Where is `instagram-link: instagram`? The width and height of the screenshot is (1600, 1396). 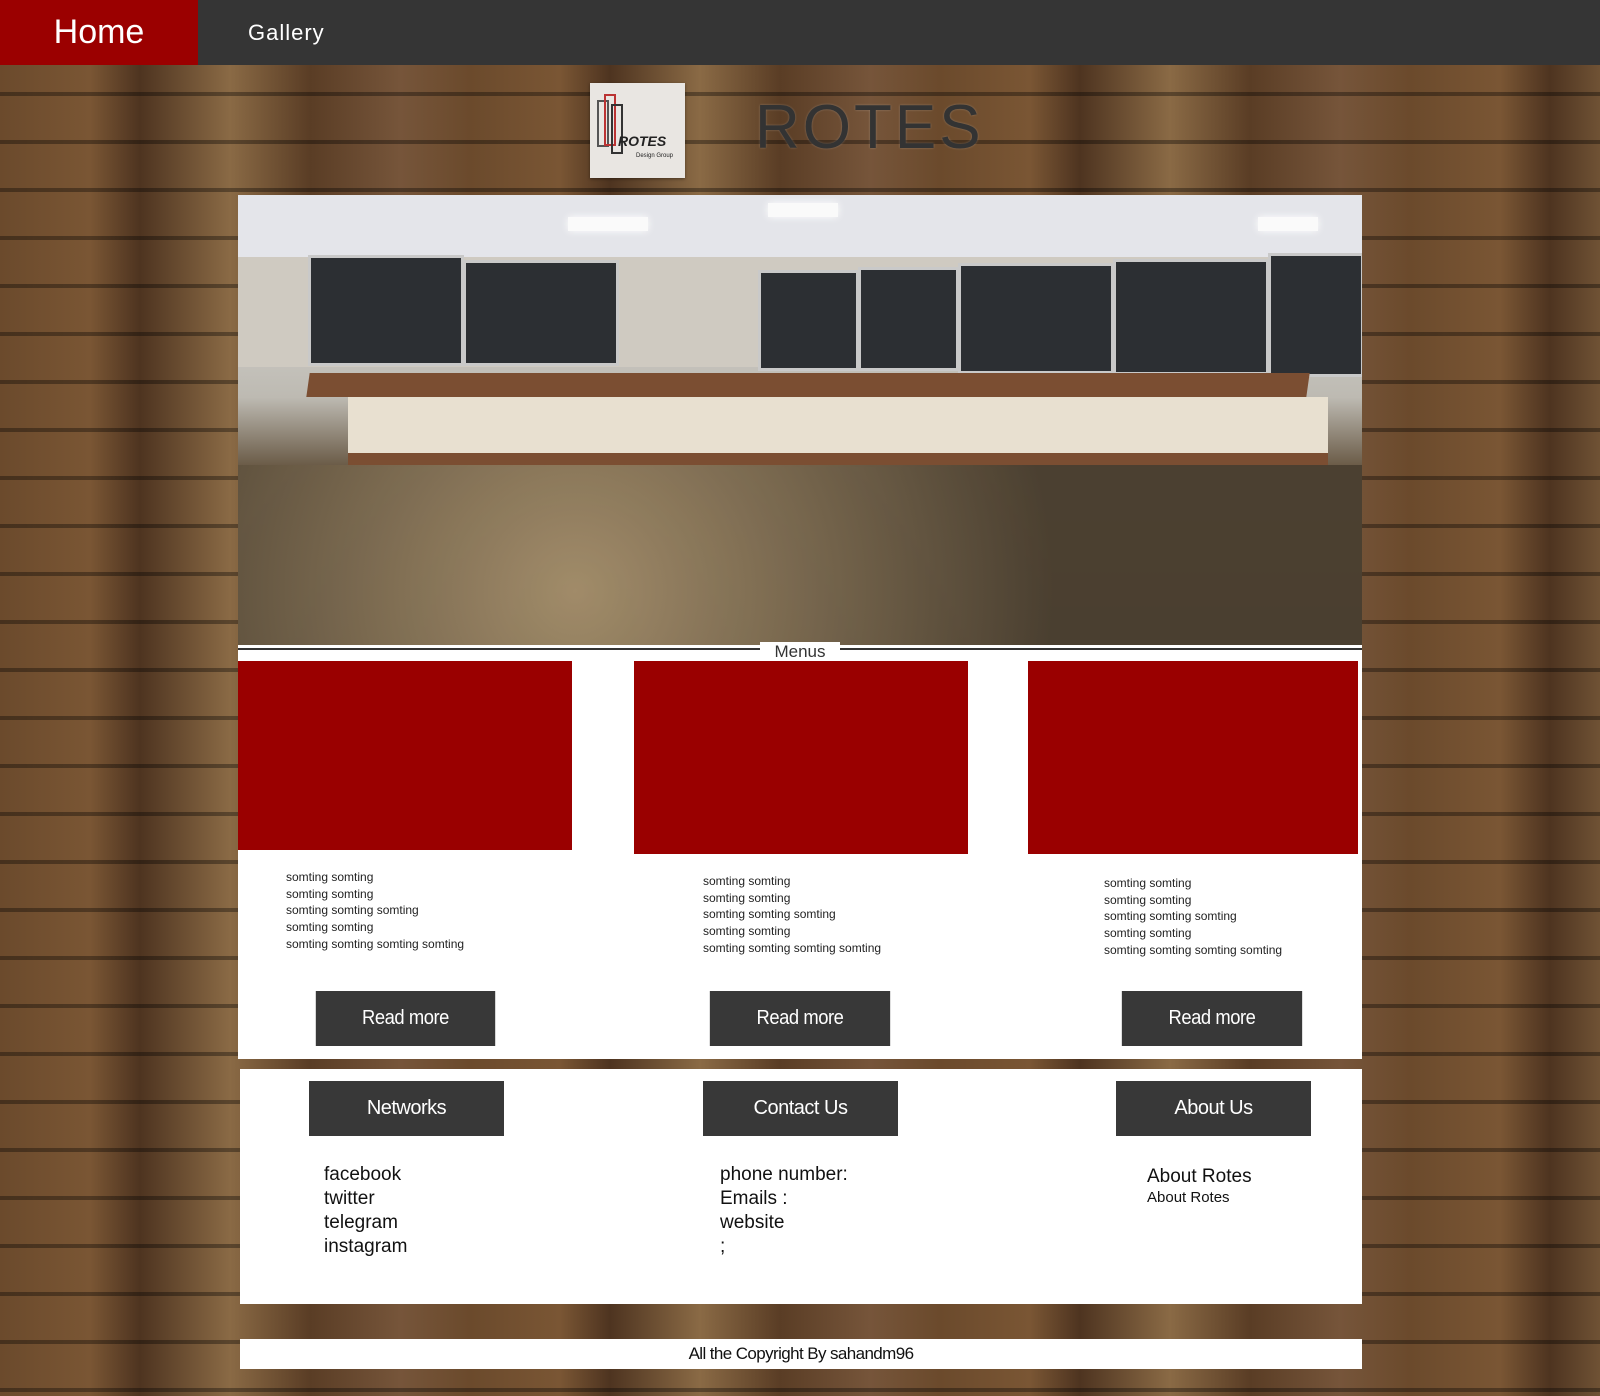
instagram-link: instagram is located at coordinates (365, 1247).